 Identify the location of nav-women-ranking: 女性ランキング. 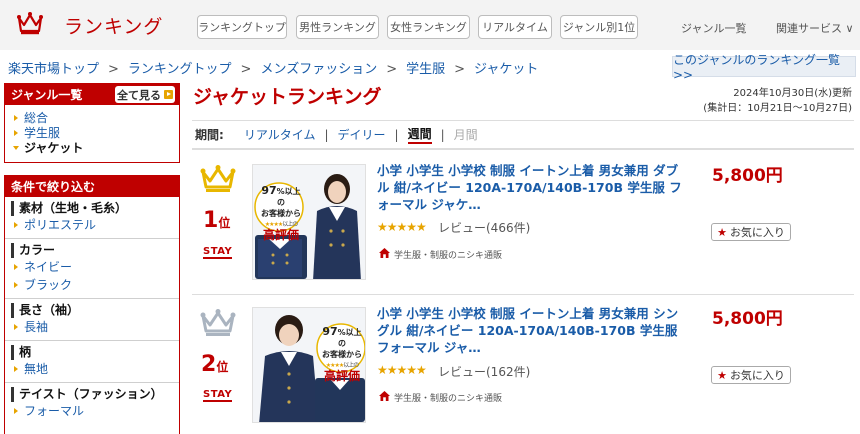
(428, 27).